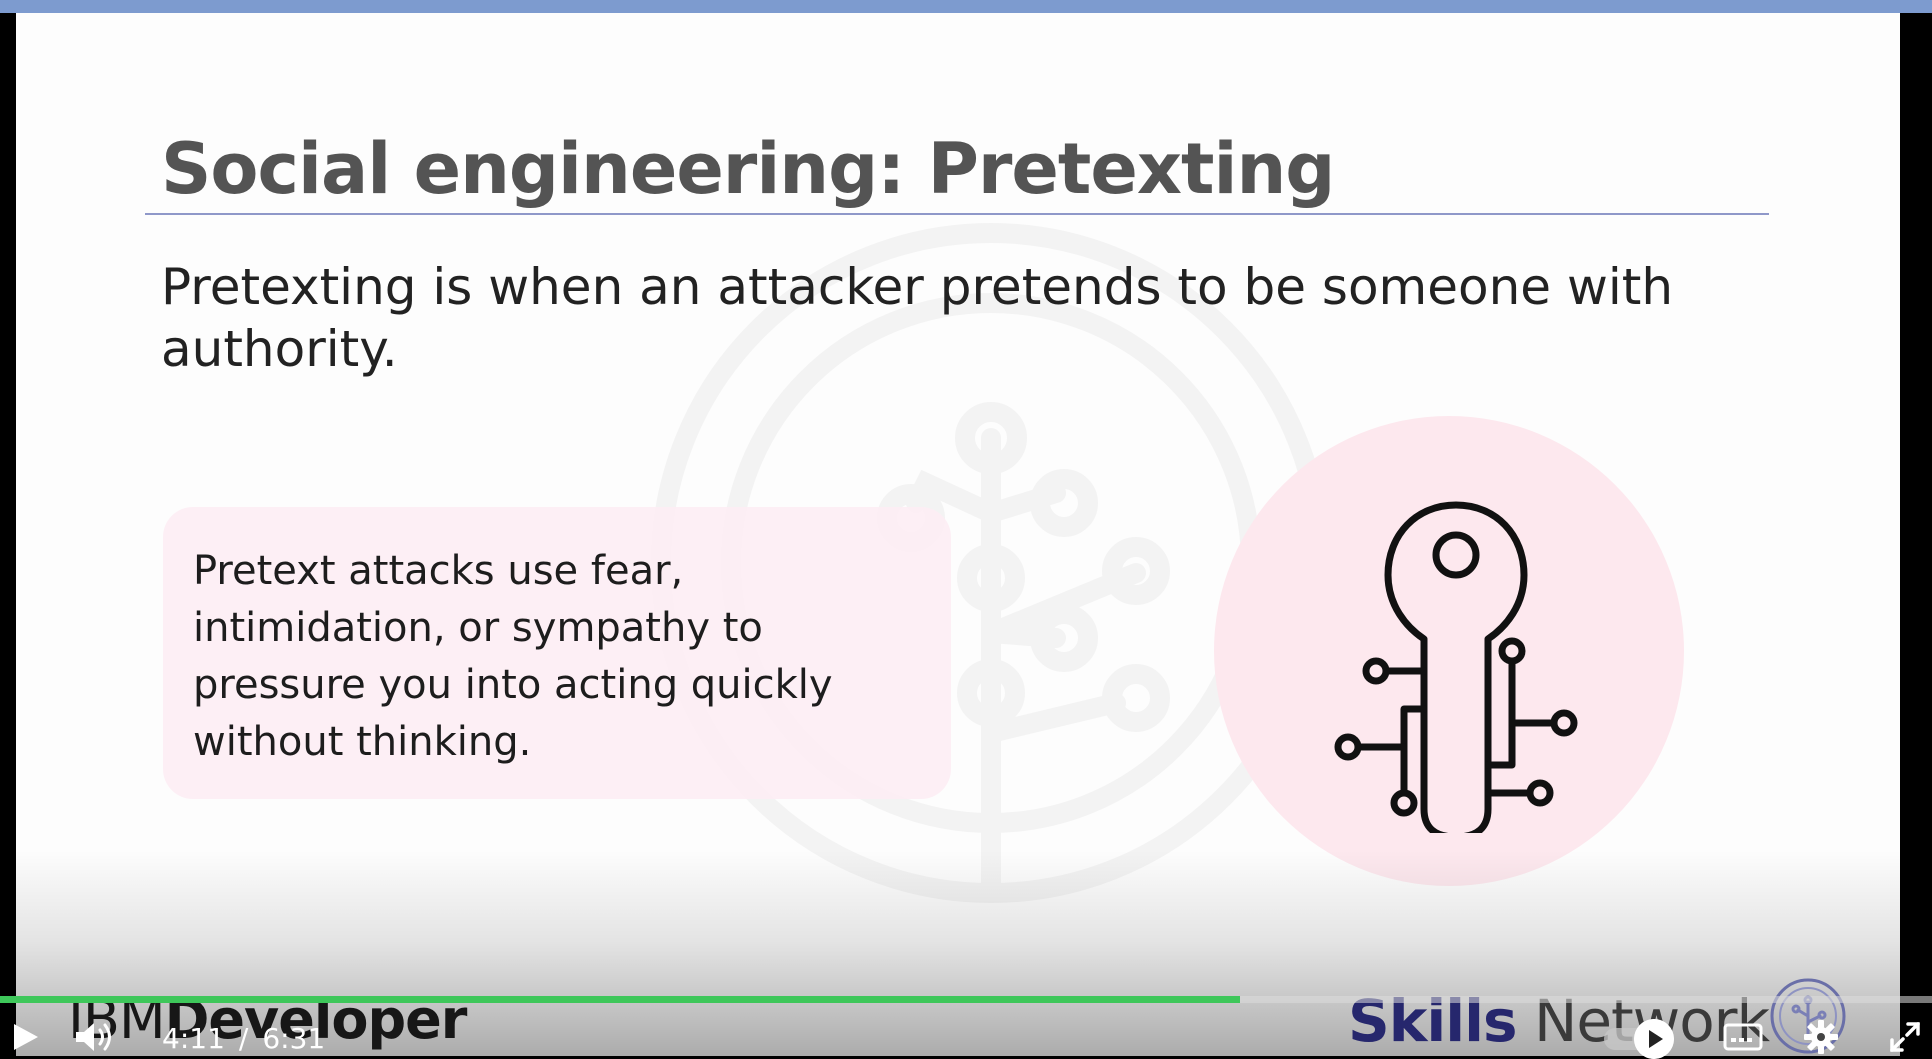 This screenshot has height=1059, width=1932. Describe the element at coordinates (279, 349) in the screenshot. I see `lead-line-2: authority.` at that location.